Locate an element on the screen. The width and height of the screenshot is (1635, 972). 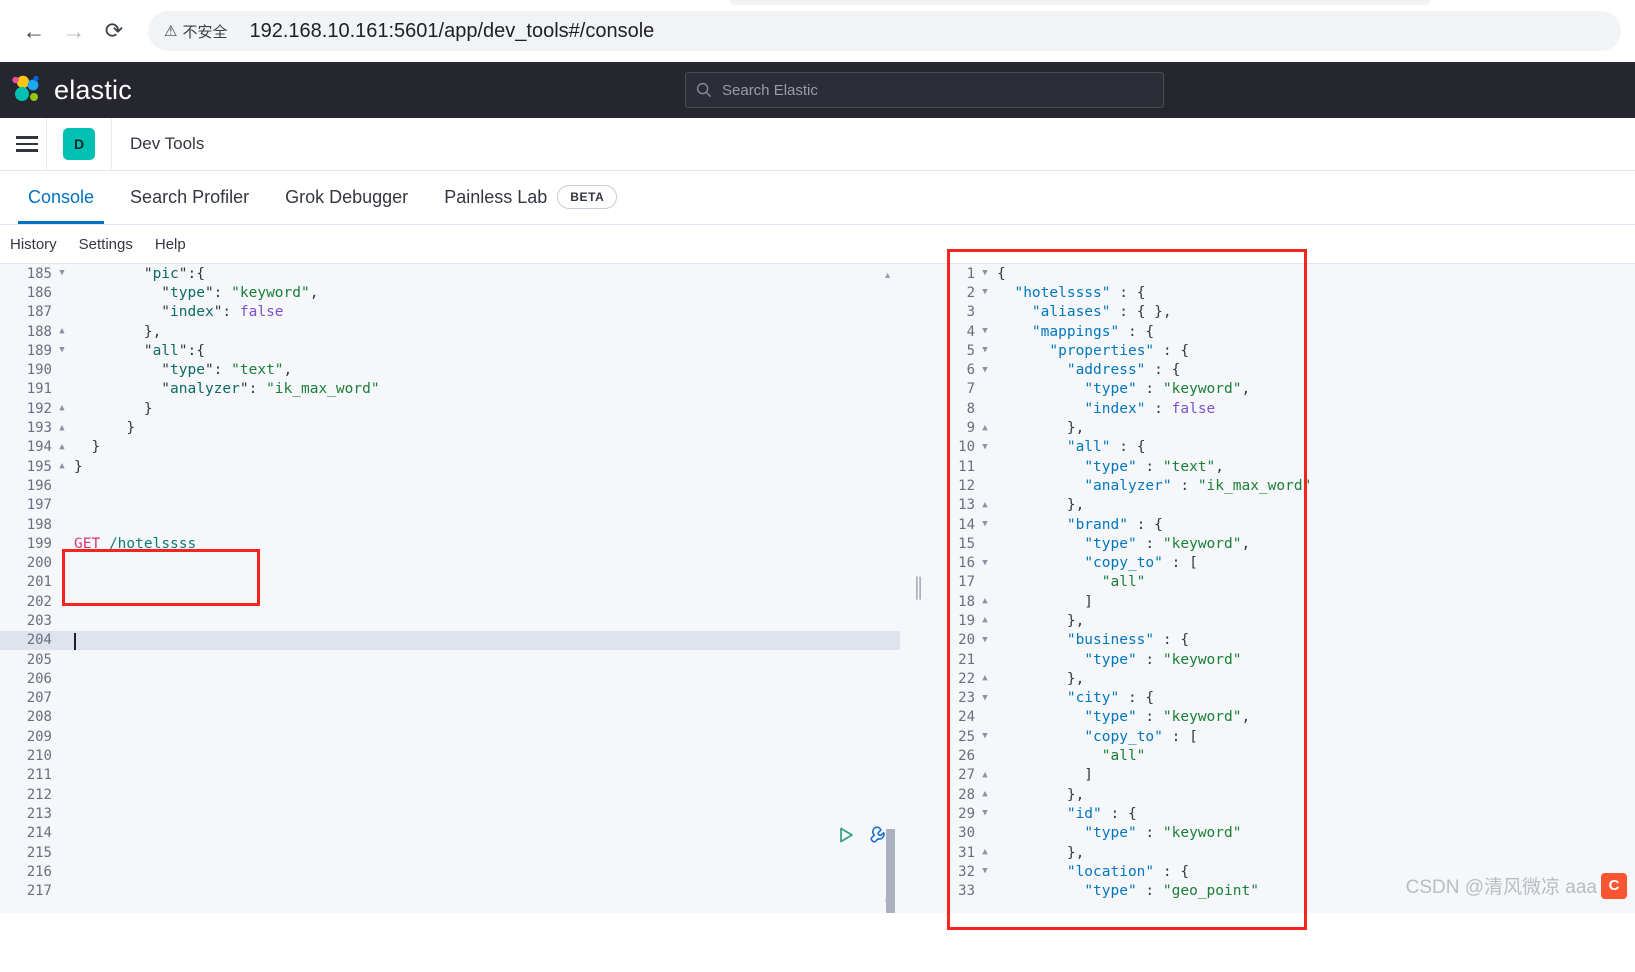
code-line: 20 ▼ "business" : { is located at coordinates (1285, 640).